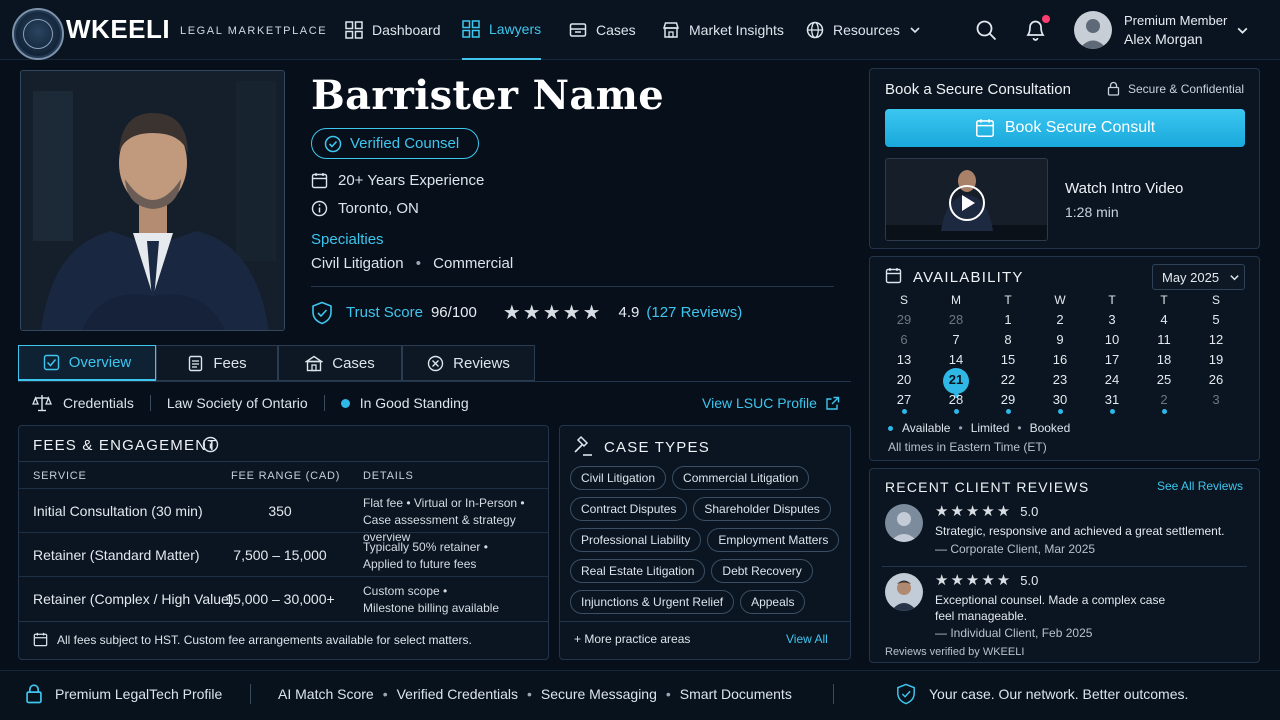  Describe the element at coordinates (955, 652) in the screenshot. I see `reviews-verified-note: Reviews verified by WKEELI` at that location.